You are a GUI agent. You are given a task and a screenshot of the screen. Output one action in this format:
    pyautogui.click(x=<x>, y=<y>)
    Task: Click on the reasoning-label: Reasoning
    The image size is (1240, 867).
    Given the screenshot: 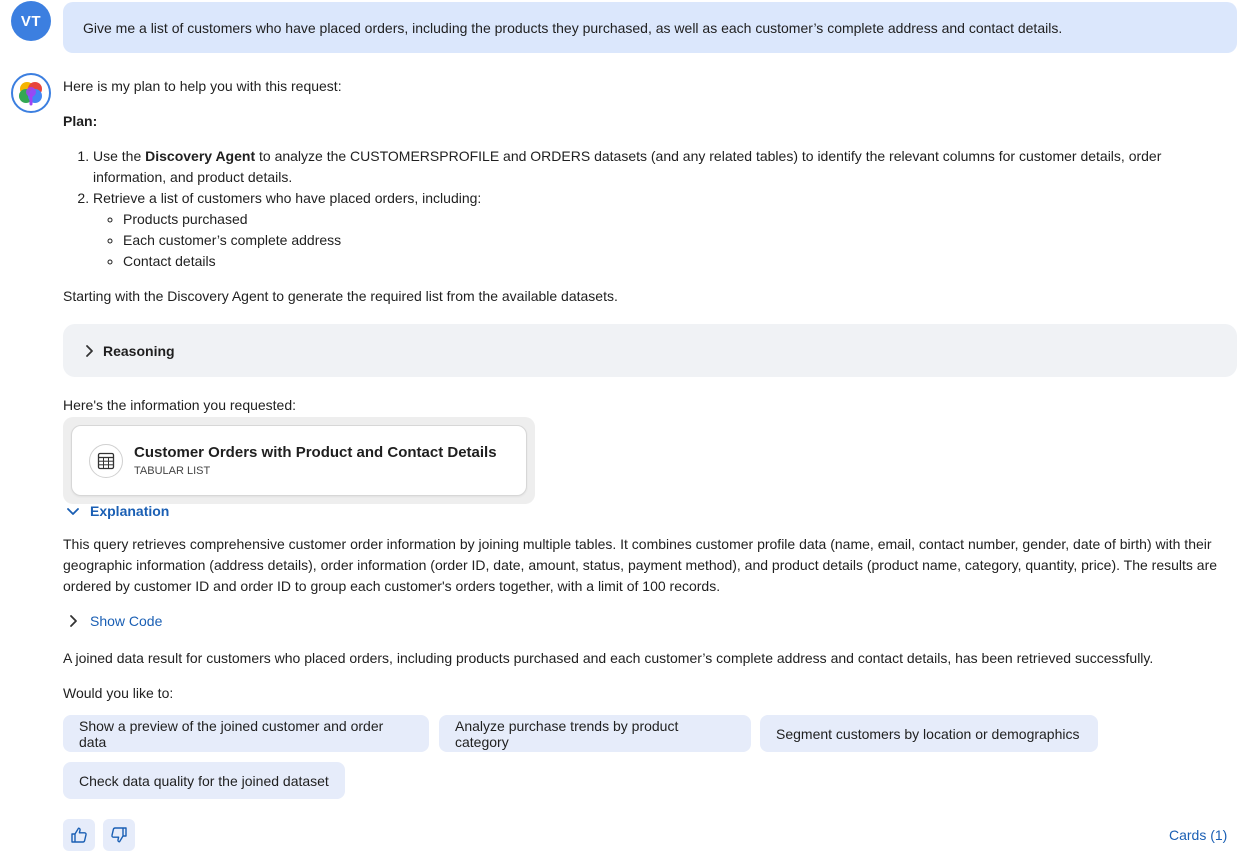 What is the action you would take?
    pyautogui.click(x=139, y=350)
    